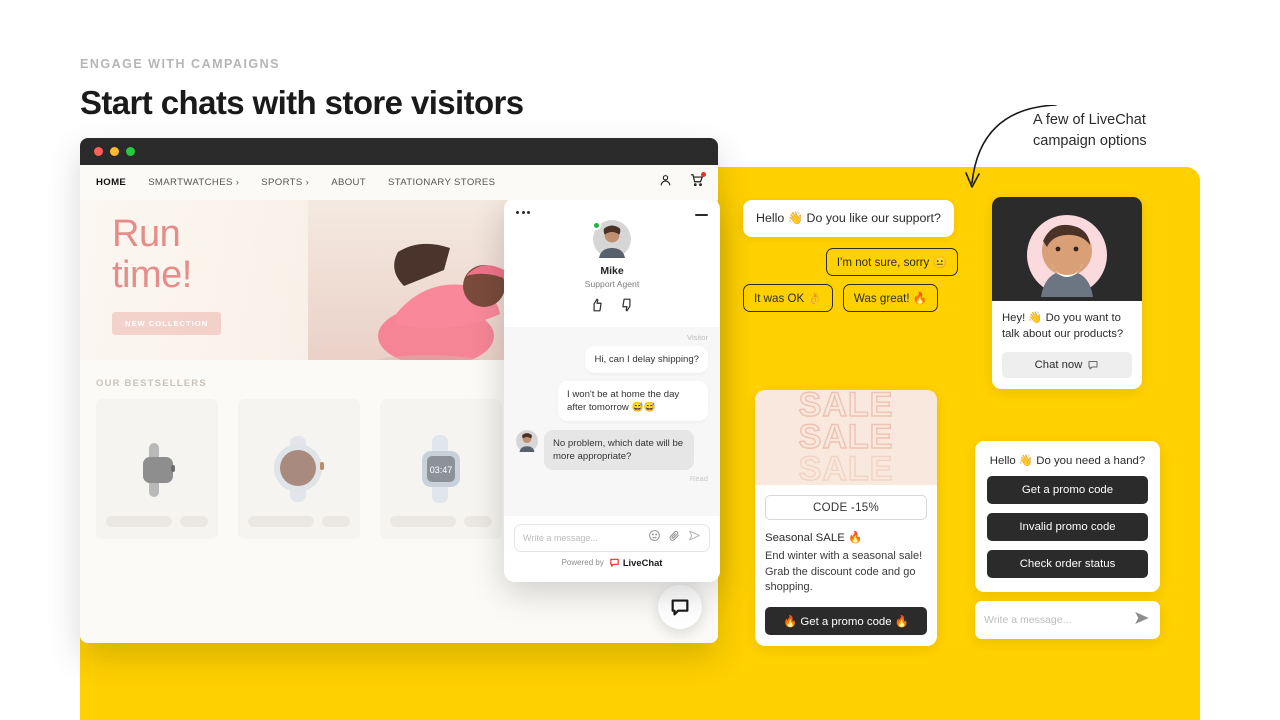 This screenshot has width=1280, height=720. What do you see at coordinates (846, 467) in the screenshot?
I see `sale-word: SALE` at bounding box center [846, 467].